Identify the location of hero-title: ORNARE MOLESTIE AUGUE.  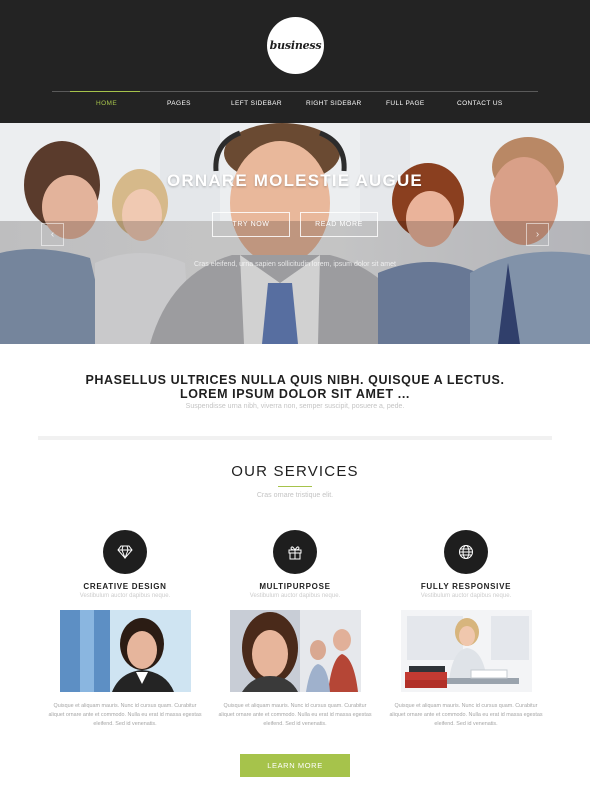
(295, 180).